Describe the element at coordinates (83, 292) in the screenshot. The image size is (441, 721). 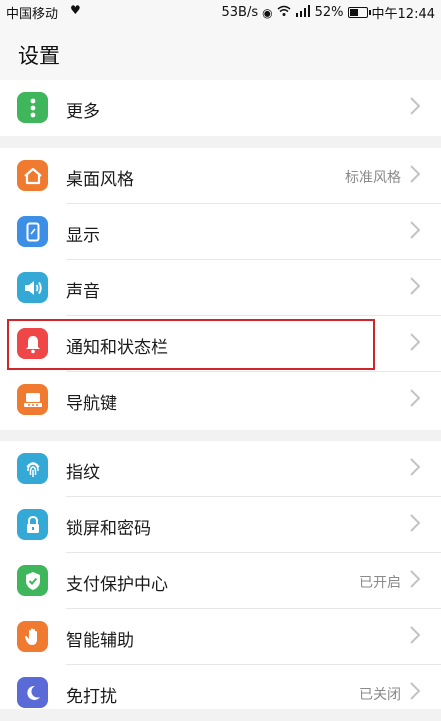
I see `settings-item-label: 声音` at that location.